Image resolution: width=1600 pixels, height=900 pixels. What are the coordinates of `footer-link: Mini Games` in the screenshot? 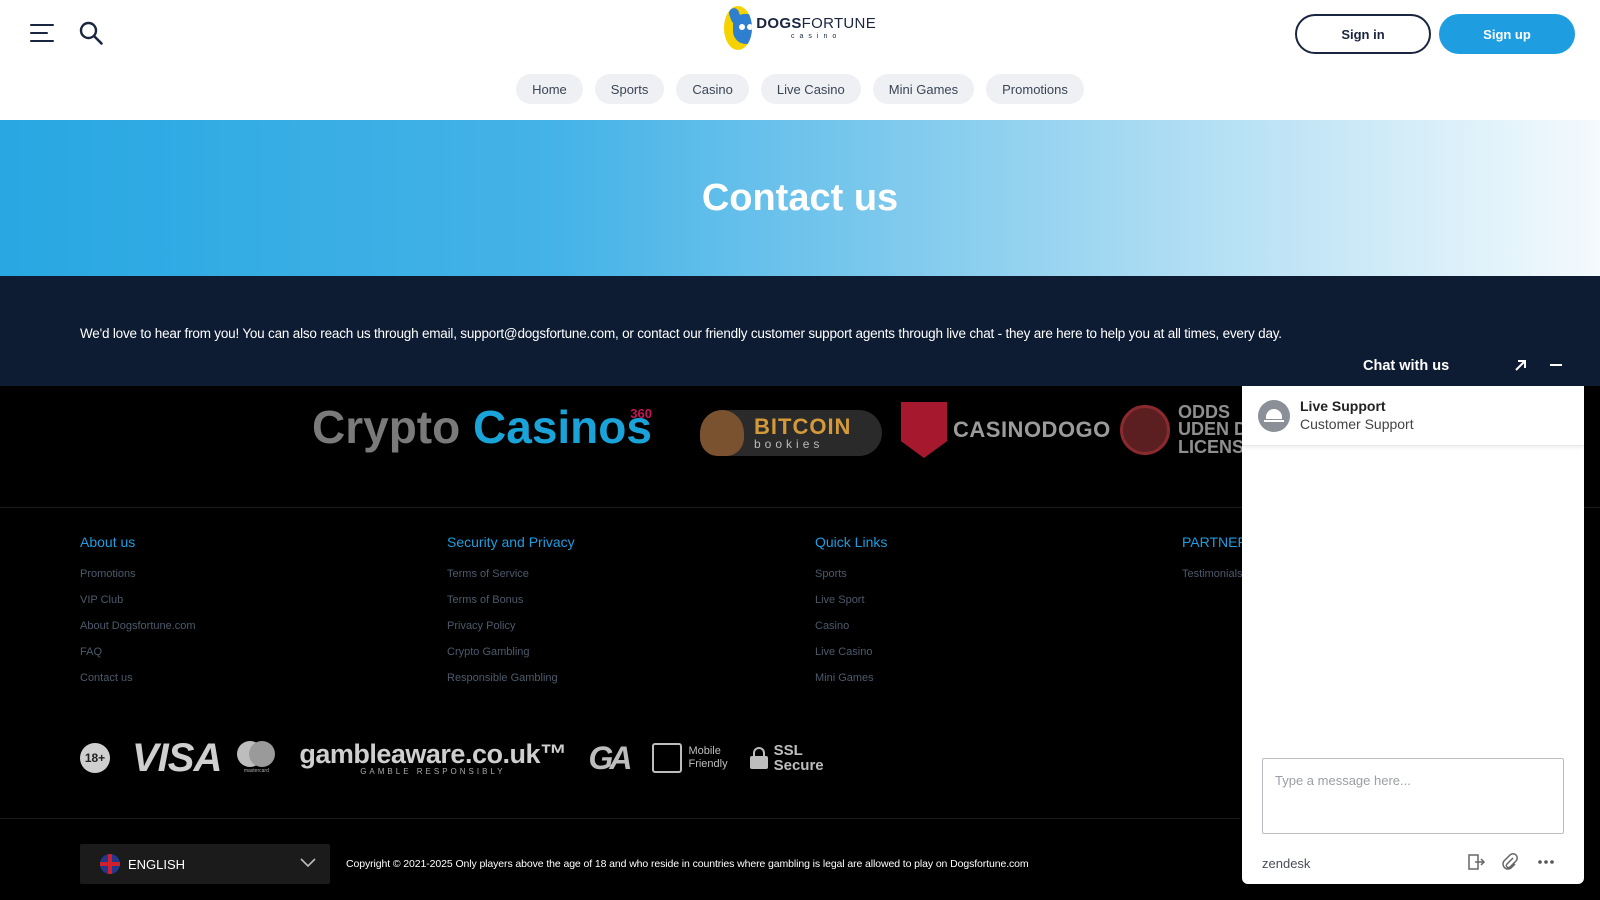 It's located at (851, 685).